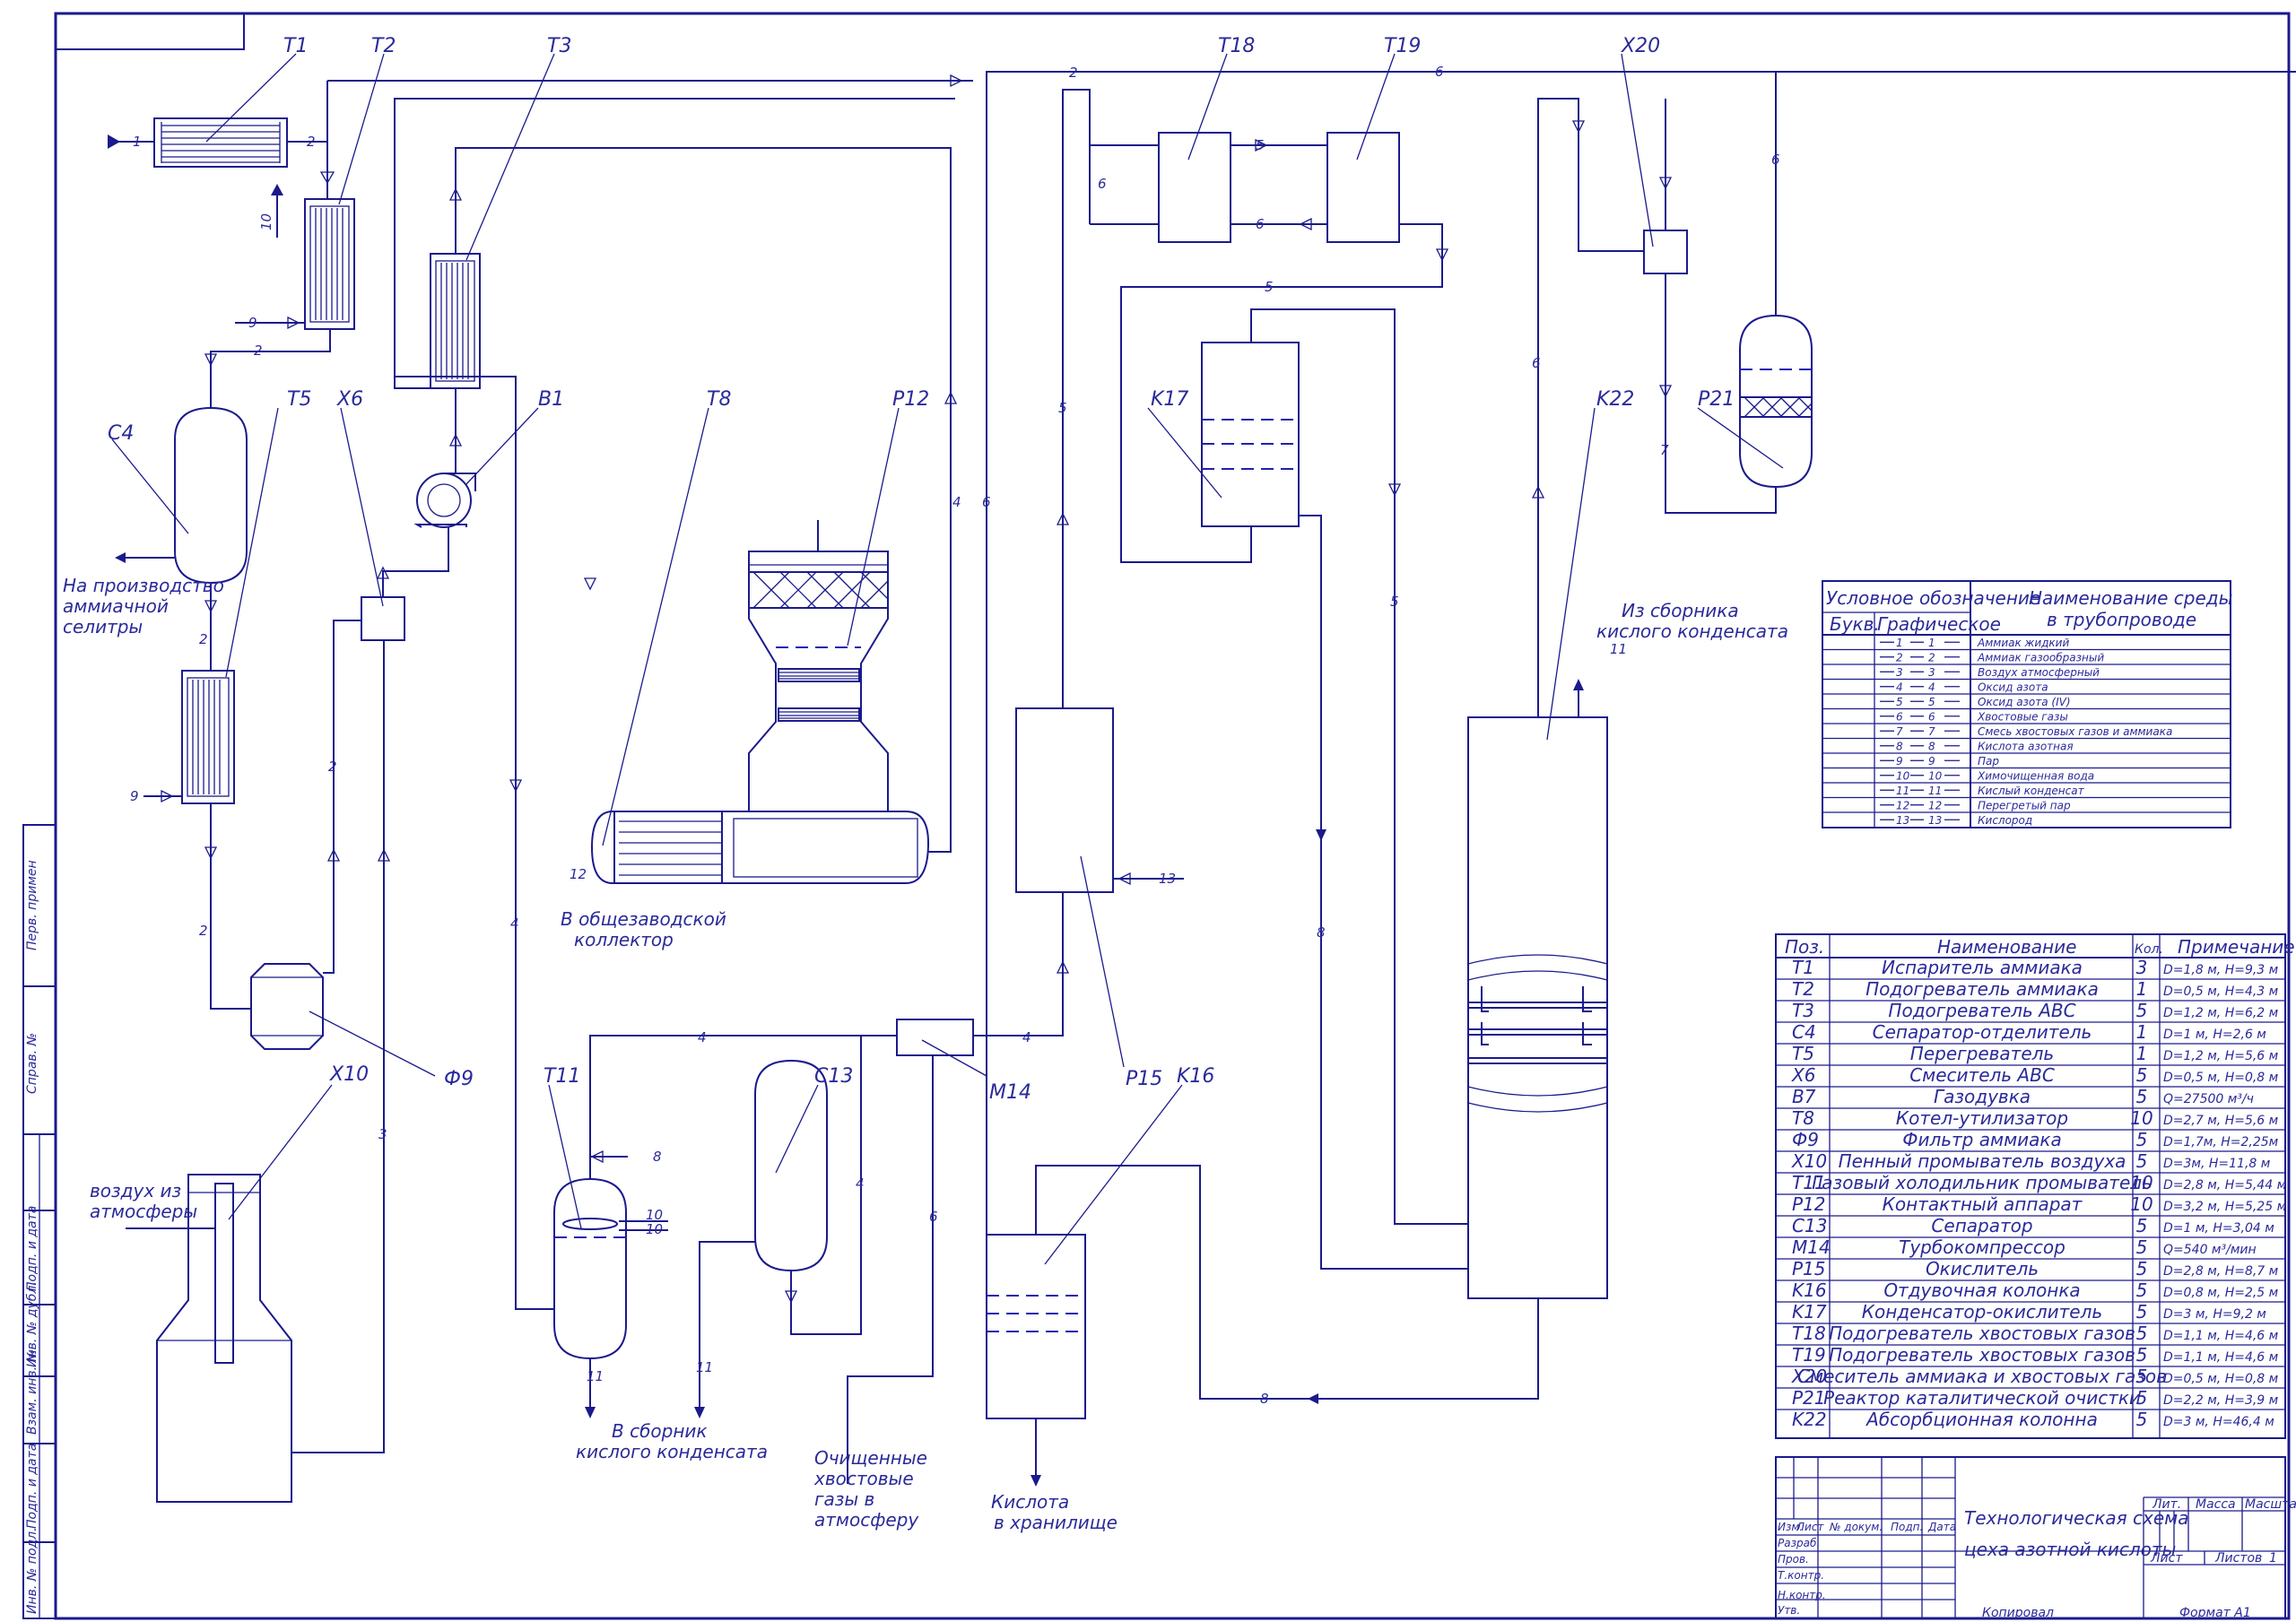  I want to click on legend-medium: Оксид азота, so click(2013, 687).